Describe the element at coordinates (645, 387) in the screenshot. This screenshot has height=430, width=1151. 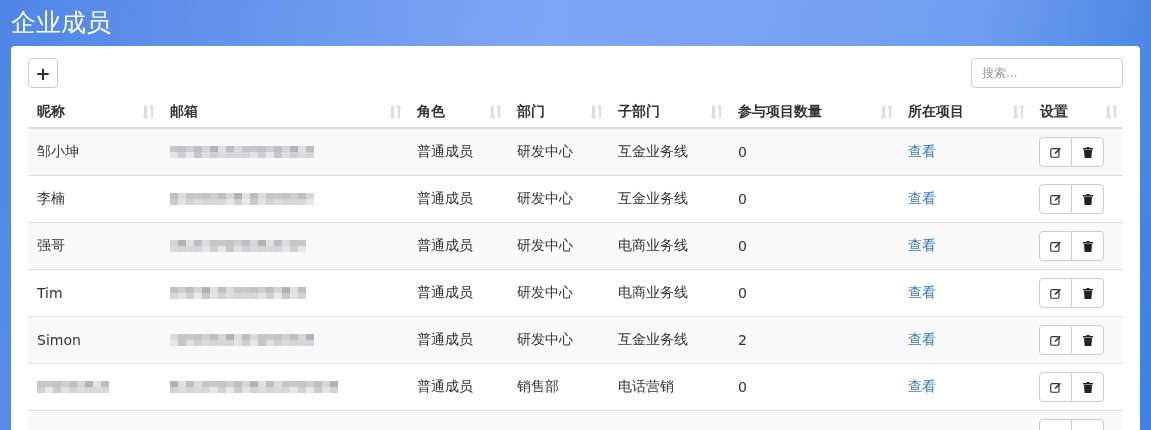
I see `table-cell-text: 电话营销` at that location.